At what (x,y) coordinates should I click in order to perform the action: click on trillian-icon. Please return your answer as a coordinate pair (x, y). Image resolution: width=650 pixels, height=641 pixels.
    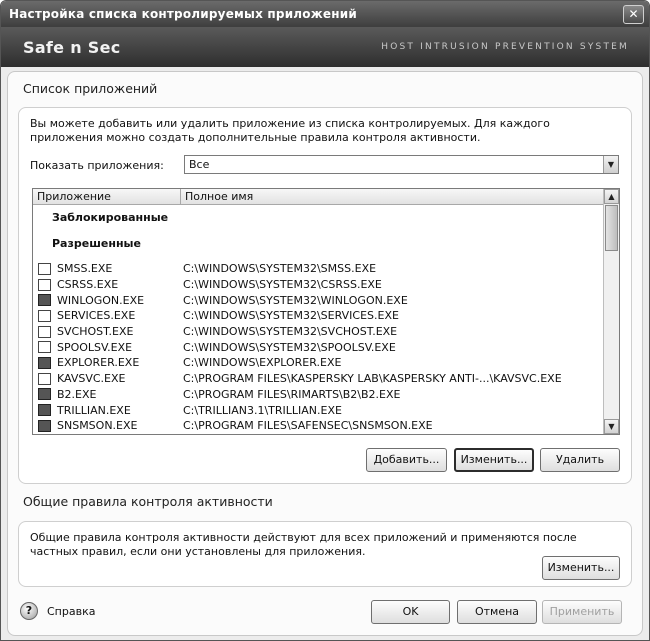
    Looking at the image, I should click on (44, 410).